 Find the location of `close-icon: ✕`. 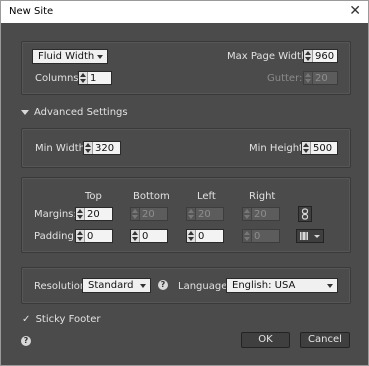

close-icon: ✕ is located at coordinates (355, 11).